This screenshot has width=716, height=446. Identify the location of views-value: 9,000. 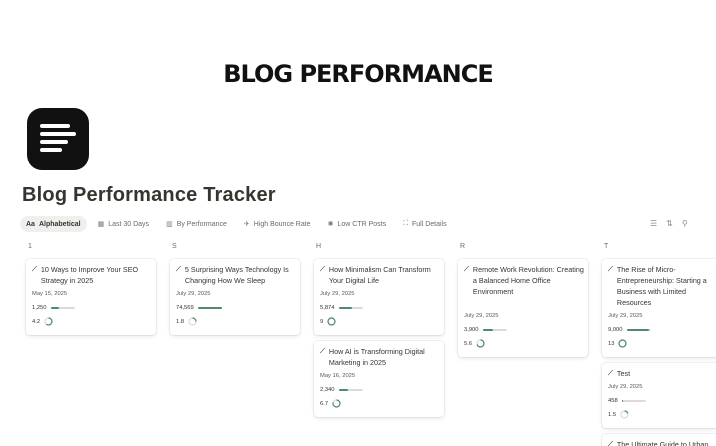
(615, 330).